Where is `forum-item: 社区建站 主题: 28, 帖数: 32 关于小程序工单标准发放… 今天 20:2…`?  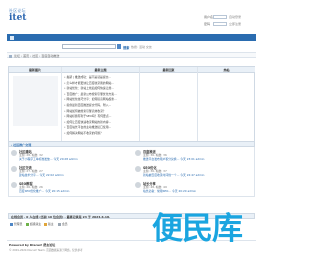
forum-item: 社区建站 主题: 28, 帖数: 32 关于小程序工单标准发放… 今天 20:2… is located at coordinates (69, 155).